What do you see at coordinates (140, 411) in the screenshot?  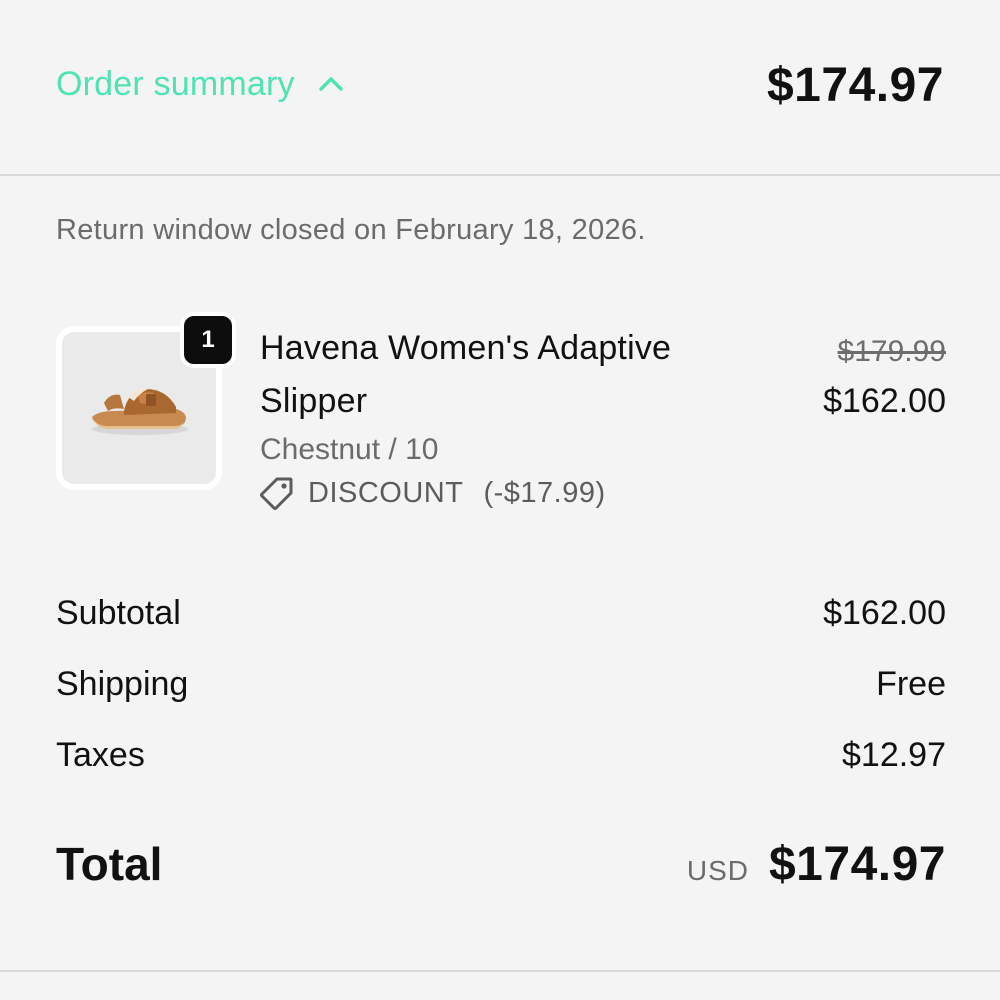 I see `slipper-image` at bounding box center [140, 411].